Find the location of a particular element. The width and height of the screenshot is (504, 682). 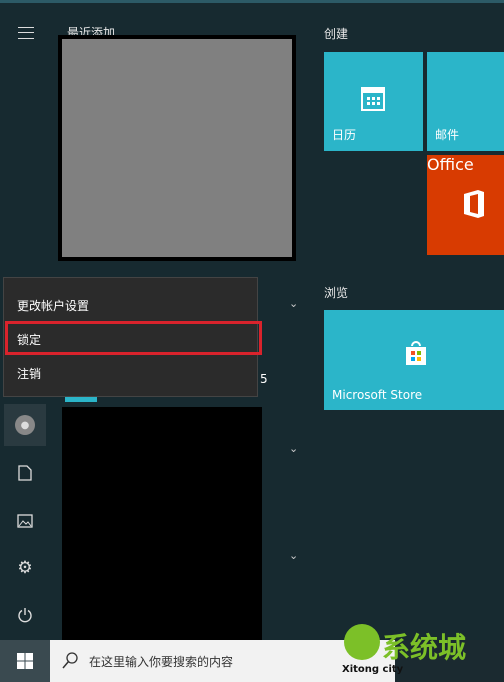

tile-label: Microsoft Store is located at coordinates (377, 395).